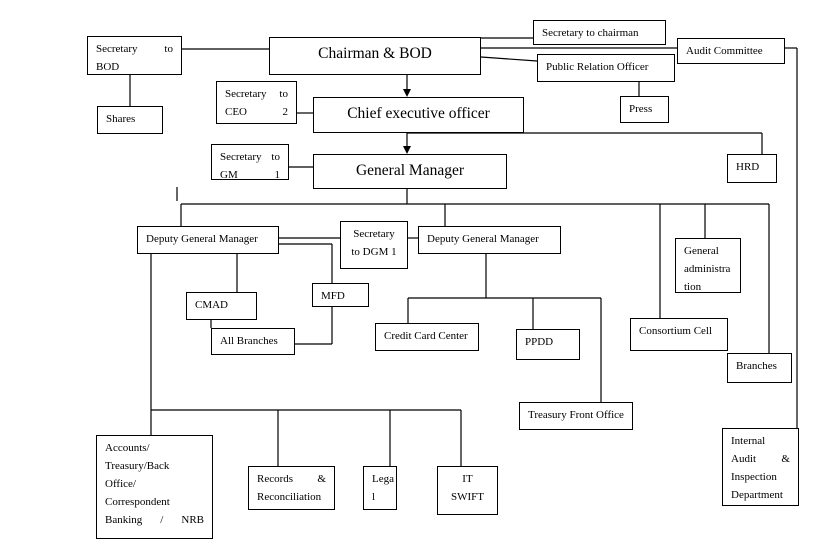 This screenshot has width=814, height=555. Describe the element at coordinates (374, 234) in the screenshot. I see `box-label-line: Secretary` at that location.